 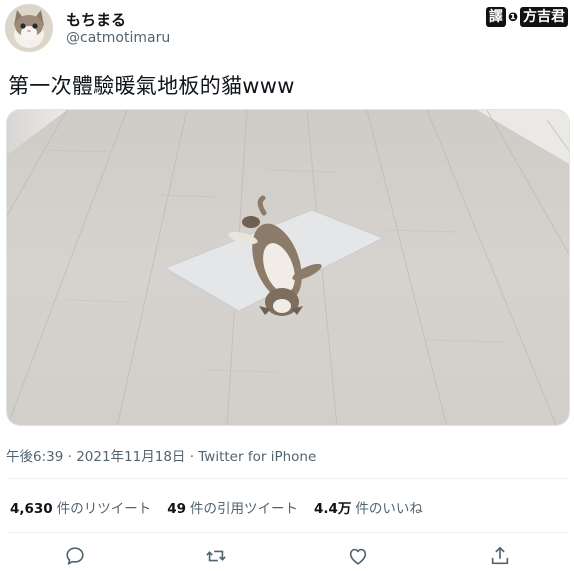 What do you see at coordinates (151, 86) in the screenshot?
I see `tweet-text: 第一次體驗暖氣地板的貓www` at bounding box center [151, 86].